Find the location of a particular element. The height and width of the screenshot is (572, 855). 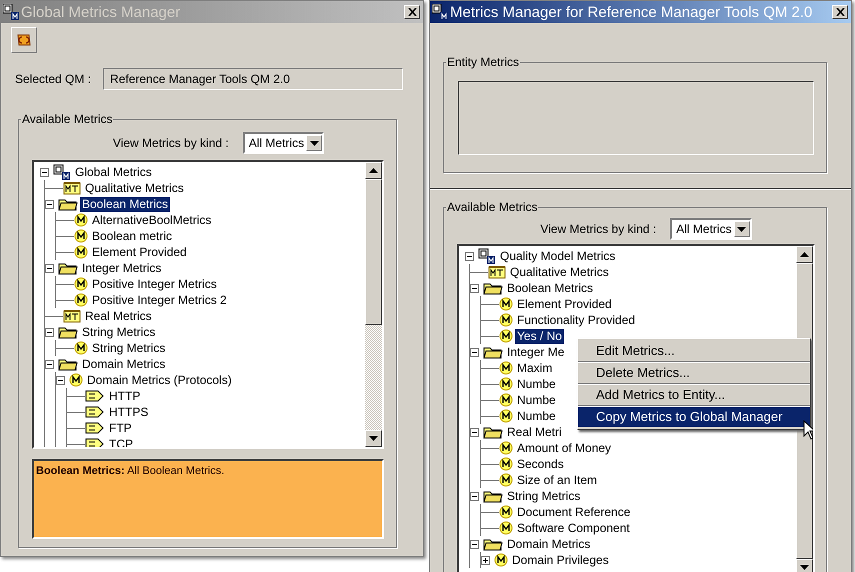

tree-item: Integer Metrics is located at coordinates (122, 268).